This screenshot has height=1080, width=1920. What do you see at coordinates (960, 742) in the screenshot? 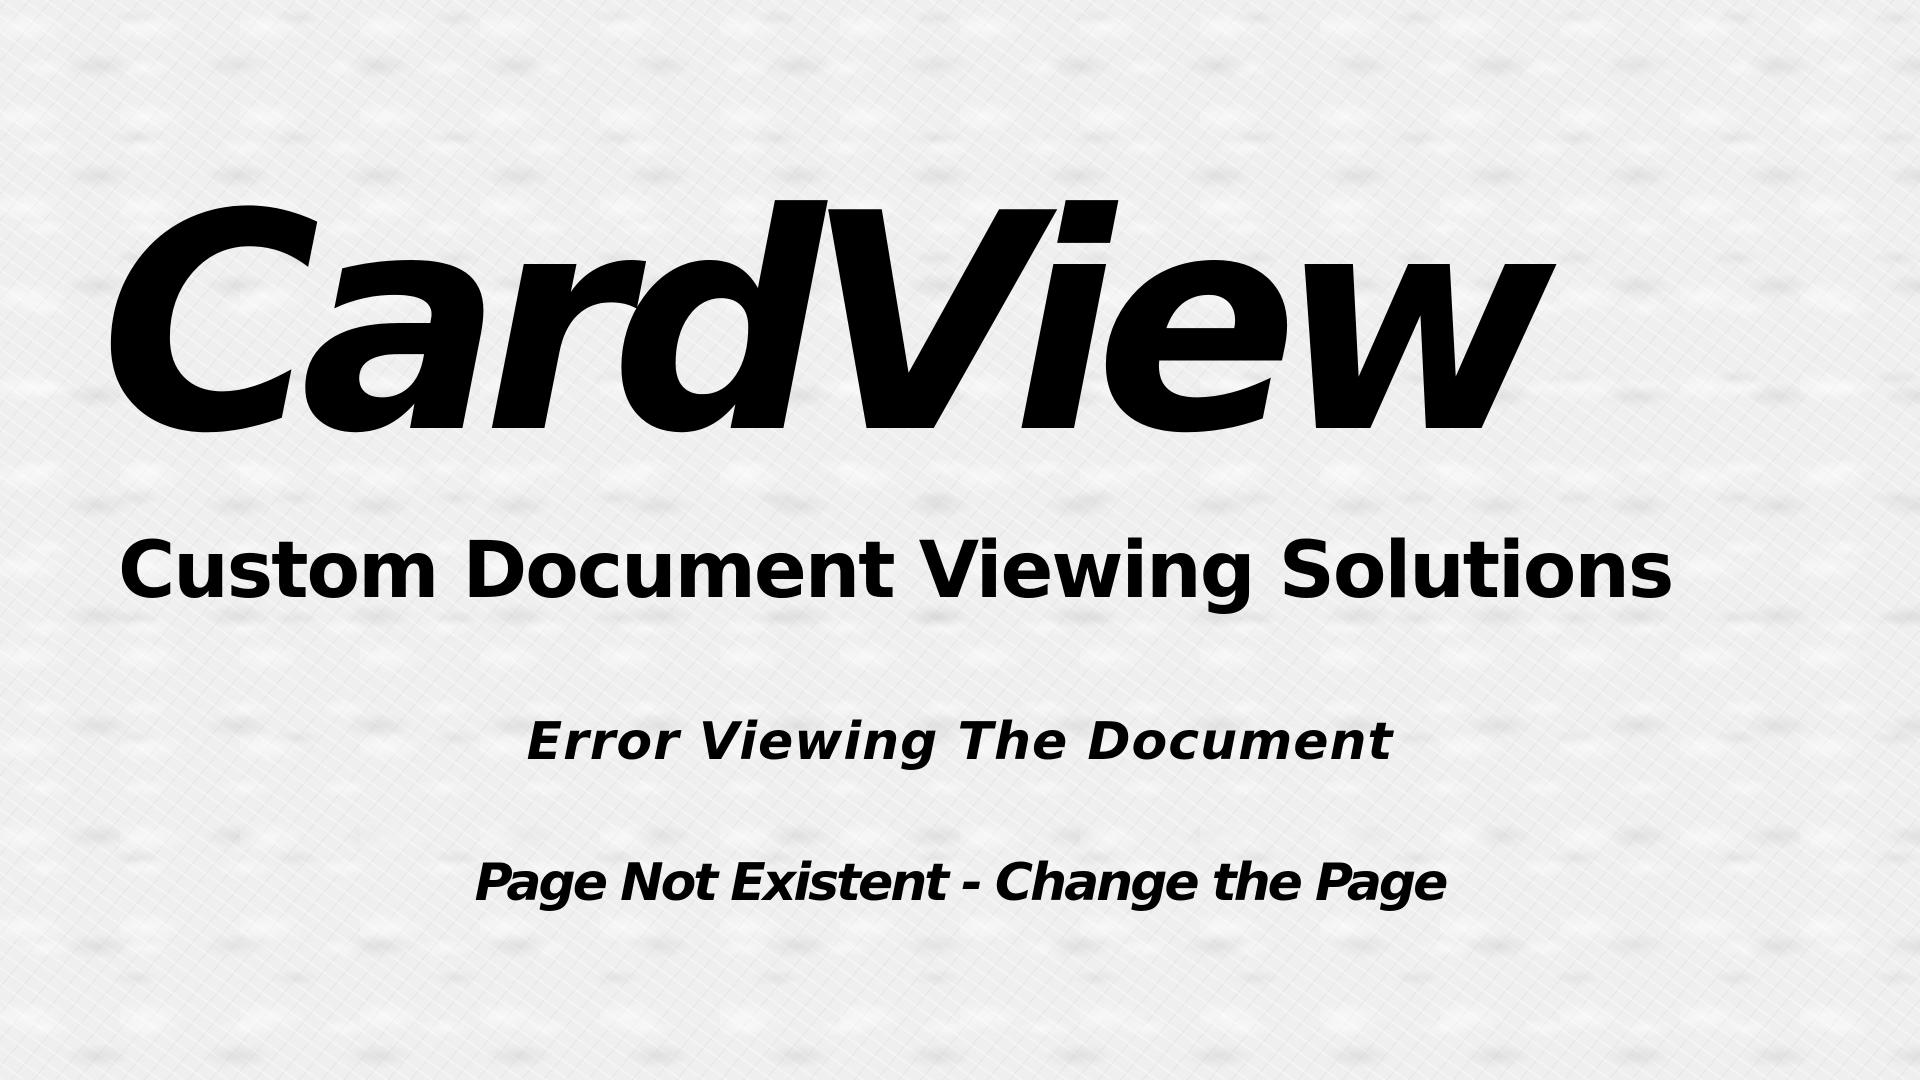
I see `error-title: Error Viewing The Document` at bounding box center [960, 742].